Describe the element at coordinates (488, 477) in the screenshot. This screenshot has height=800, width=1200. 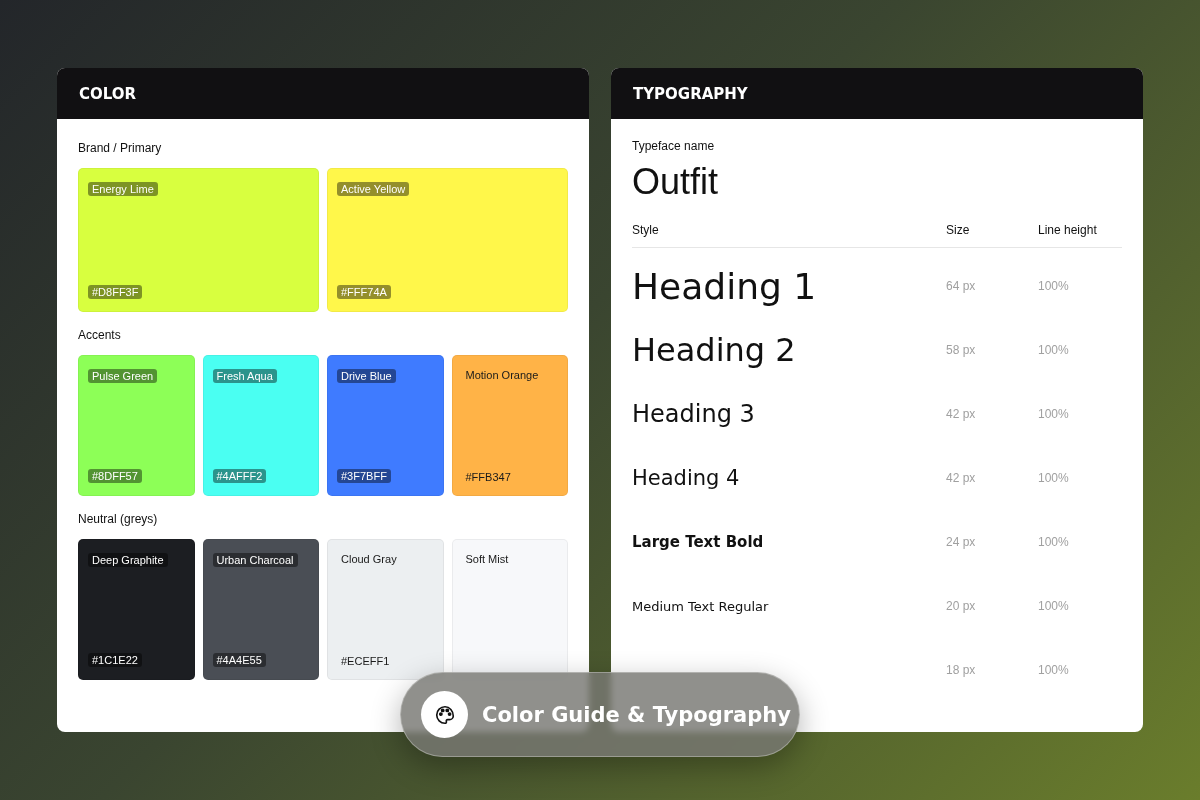
I see `swatch-hex: #FFB347` at that location.